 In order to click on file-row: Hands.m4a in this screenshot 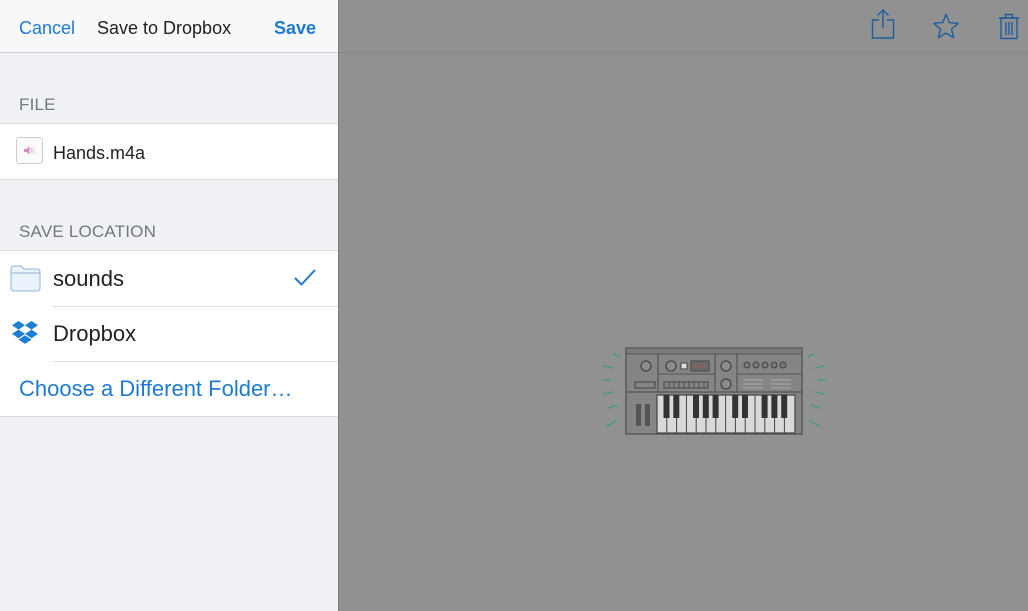, I will do `click(169, 151)`.